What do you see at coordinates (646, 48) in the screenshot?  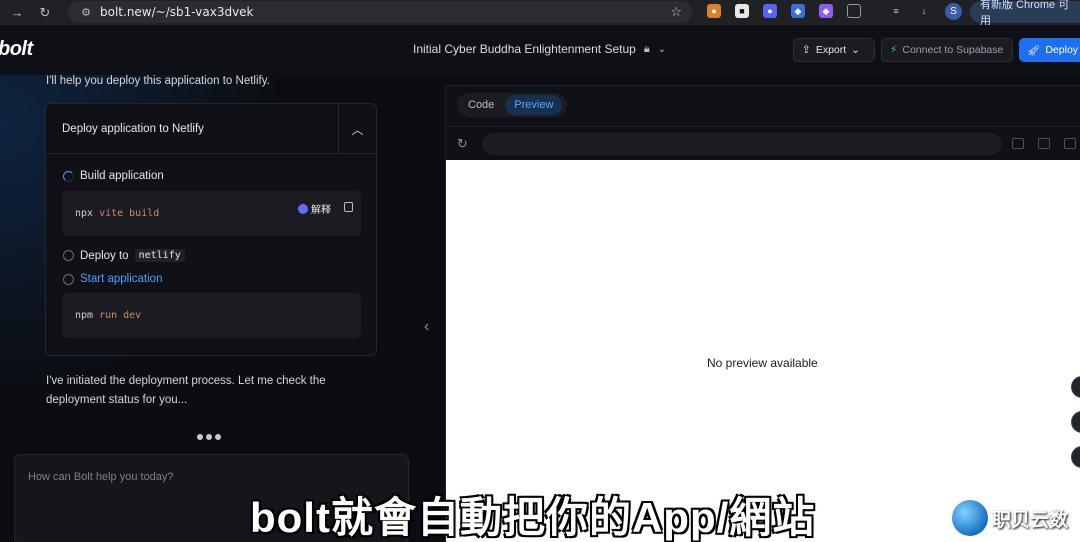 I see `lock-icon: 🔒︎` at bounding box center [646, 48].